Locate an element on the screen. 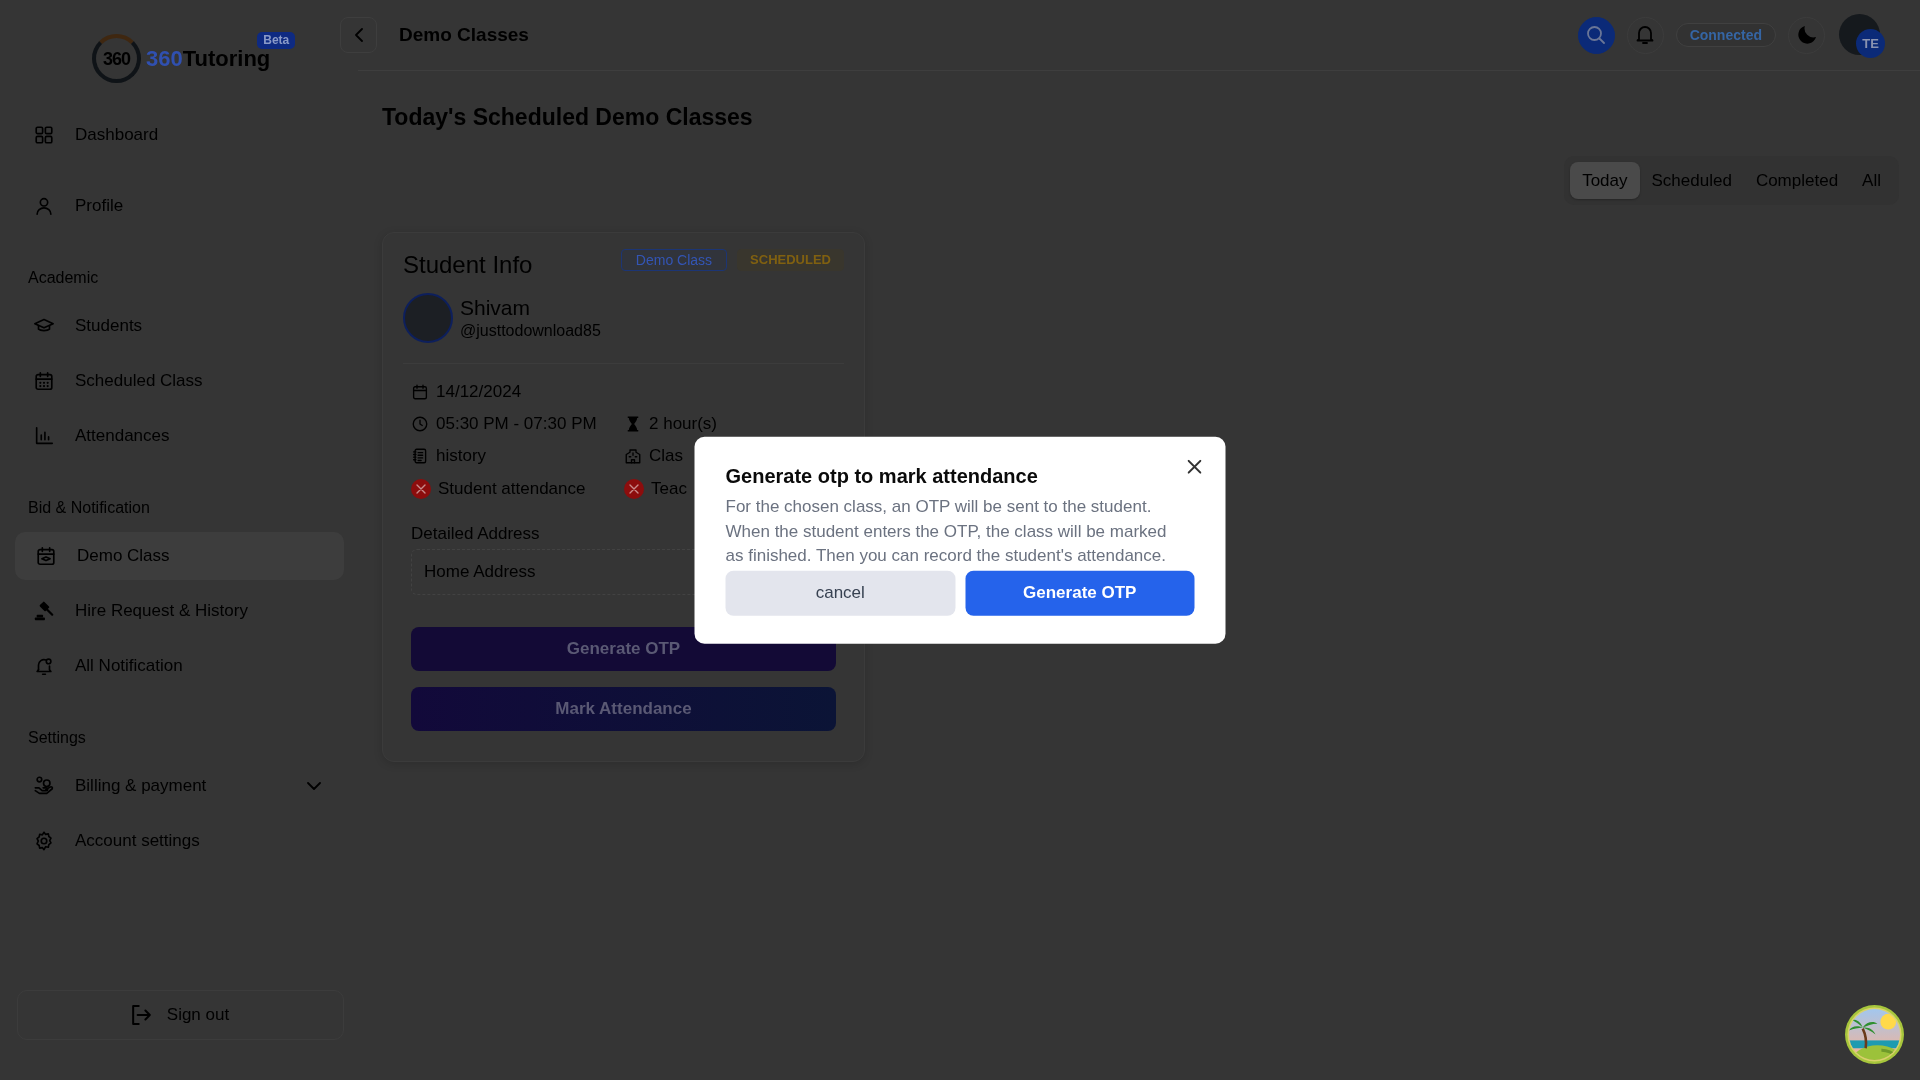 The height and width of the screenshot is (1080, 1920). search-button is located at coordinates (1596, 35).